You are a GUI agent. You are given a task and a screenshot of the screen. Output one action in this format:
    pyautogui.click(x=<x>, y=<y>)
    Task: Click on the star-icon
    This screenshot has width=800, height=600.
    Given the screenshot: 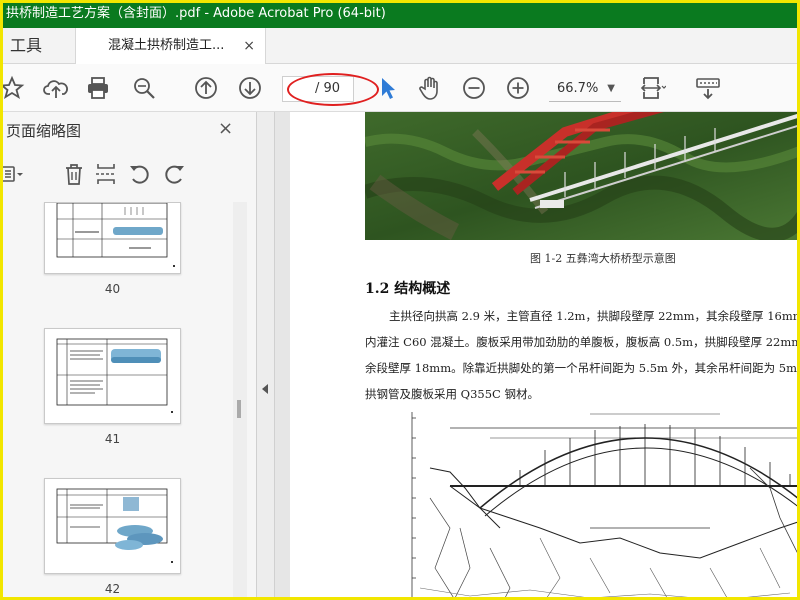 What is the action you would take?
    pyautogui.click(x=13, y=88)
    